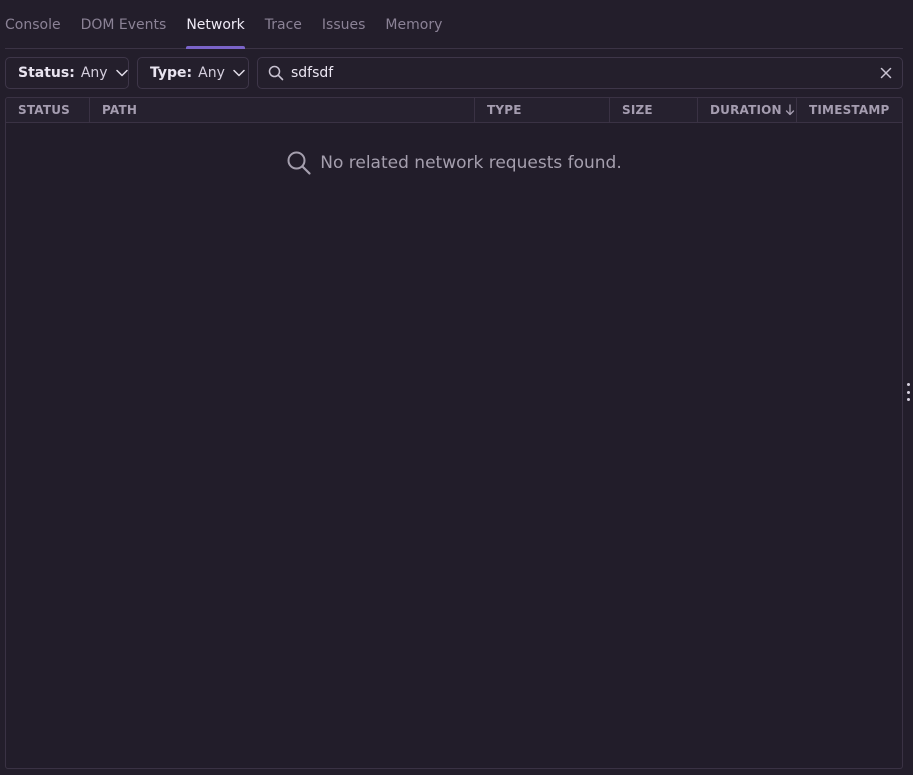 This screenshot has width=913, height=775. Describe the element at coordinates (282, 110) in the screenshot. I see `column-header-path: PATH` at that location.